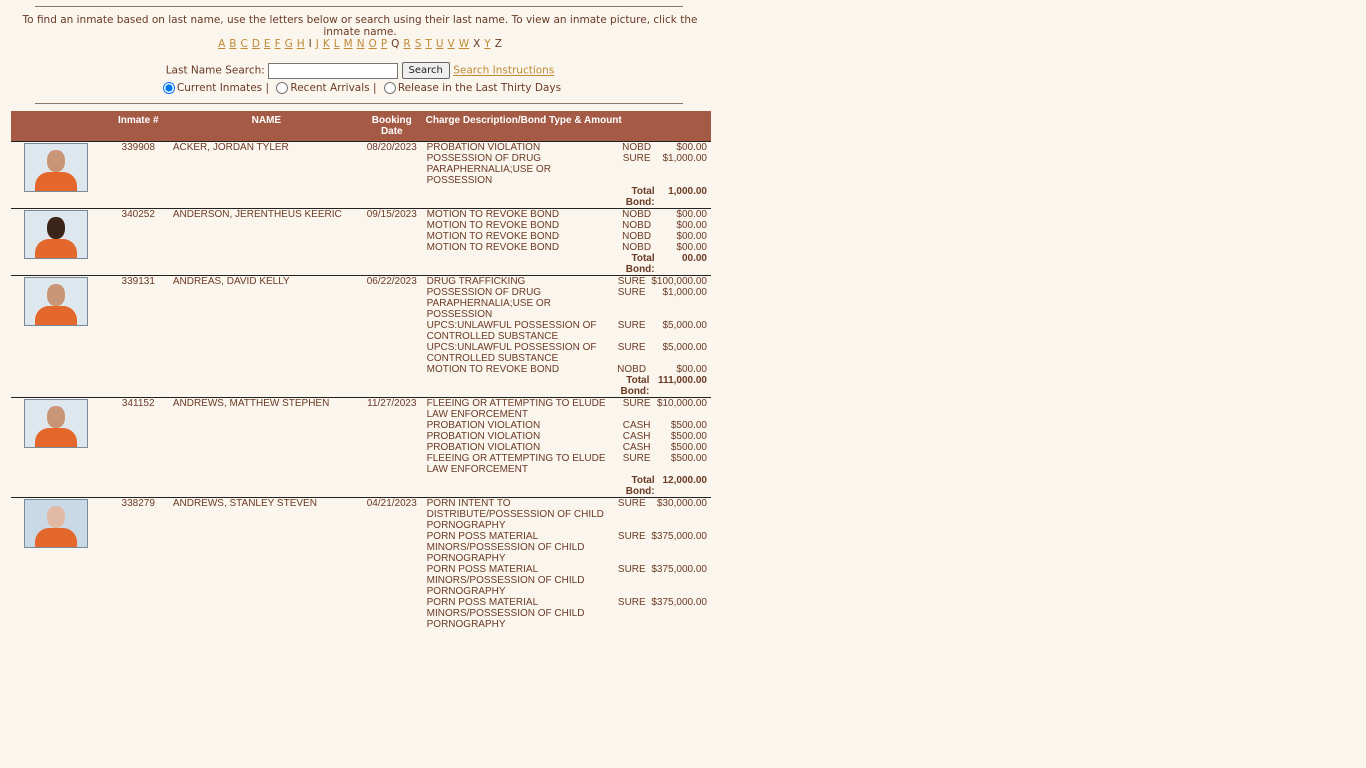  What do you see at coordinates (138, 447) in the screenshot?
I see `inmate-number: 341152` at bounding box center [138, 447].